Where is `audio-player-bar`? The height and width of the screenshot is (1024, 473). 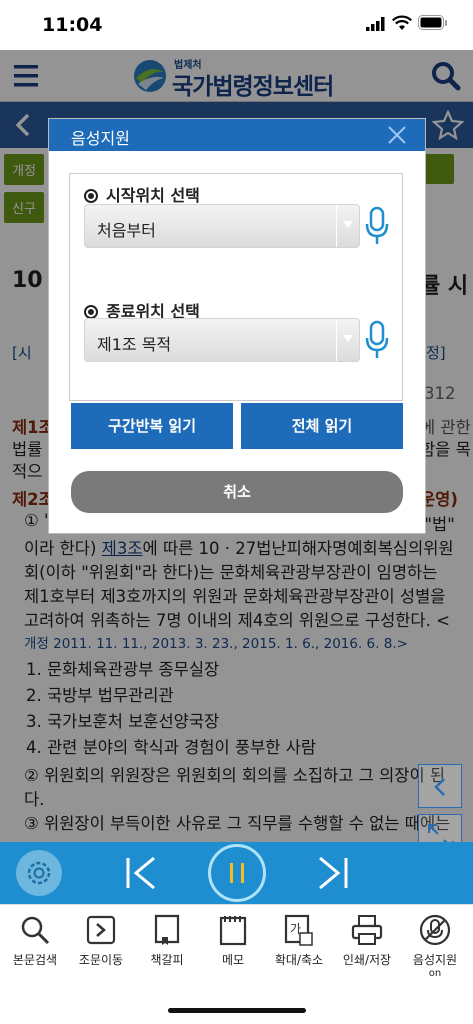 audio-player-bar is located at coordinates (236, 873).